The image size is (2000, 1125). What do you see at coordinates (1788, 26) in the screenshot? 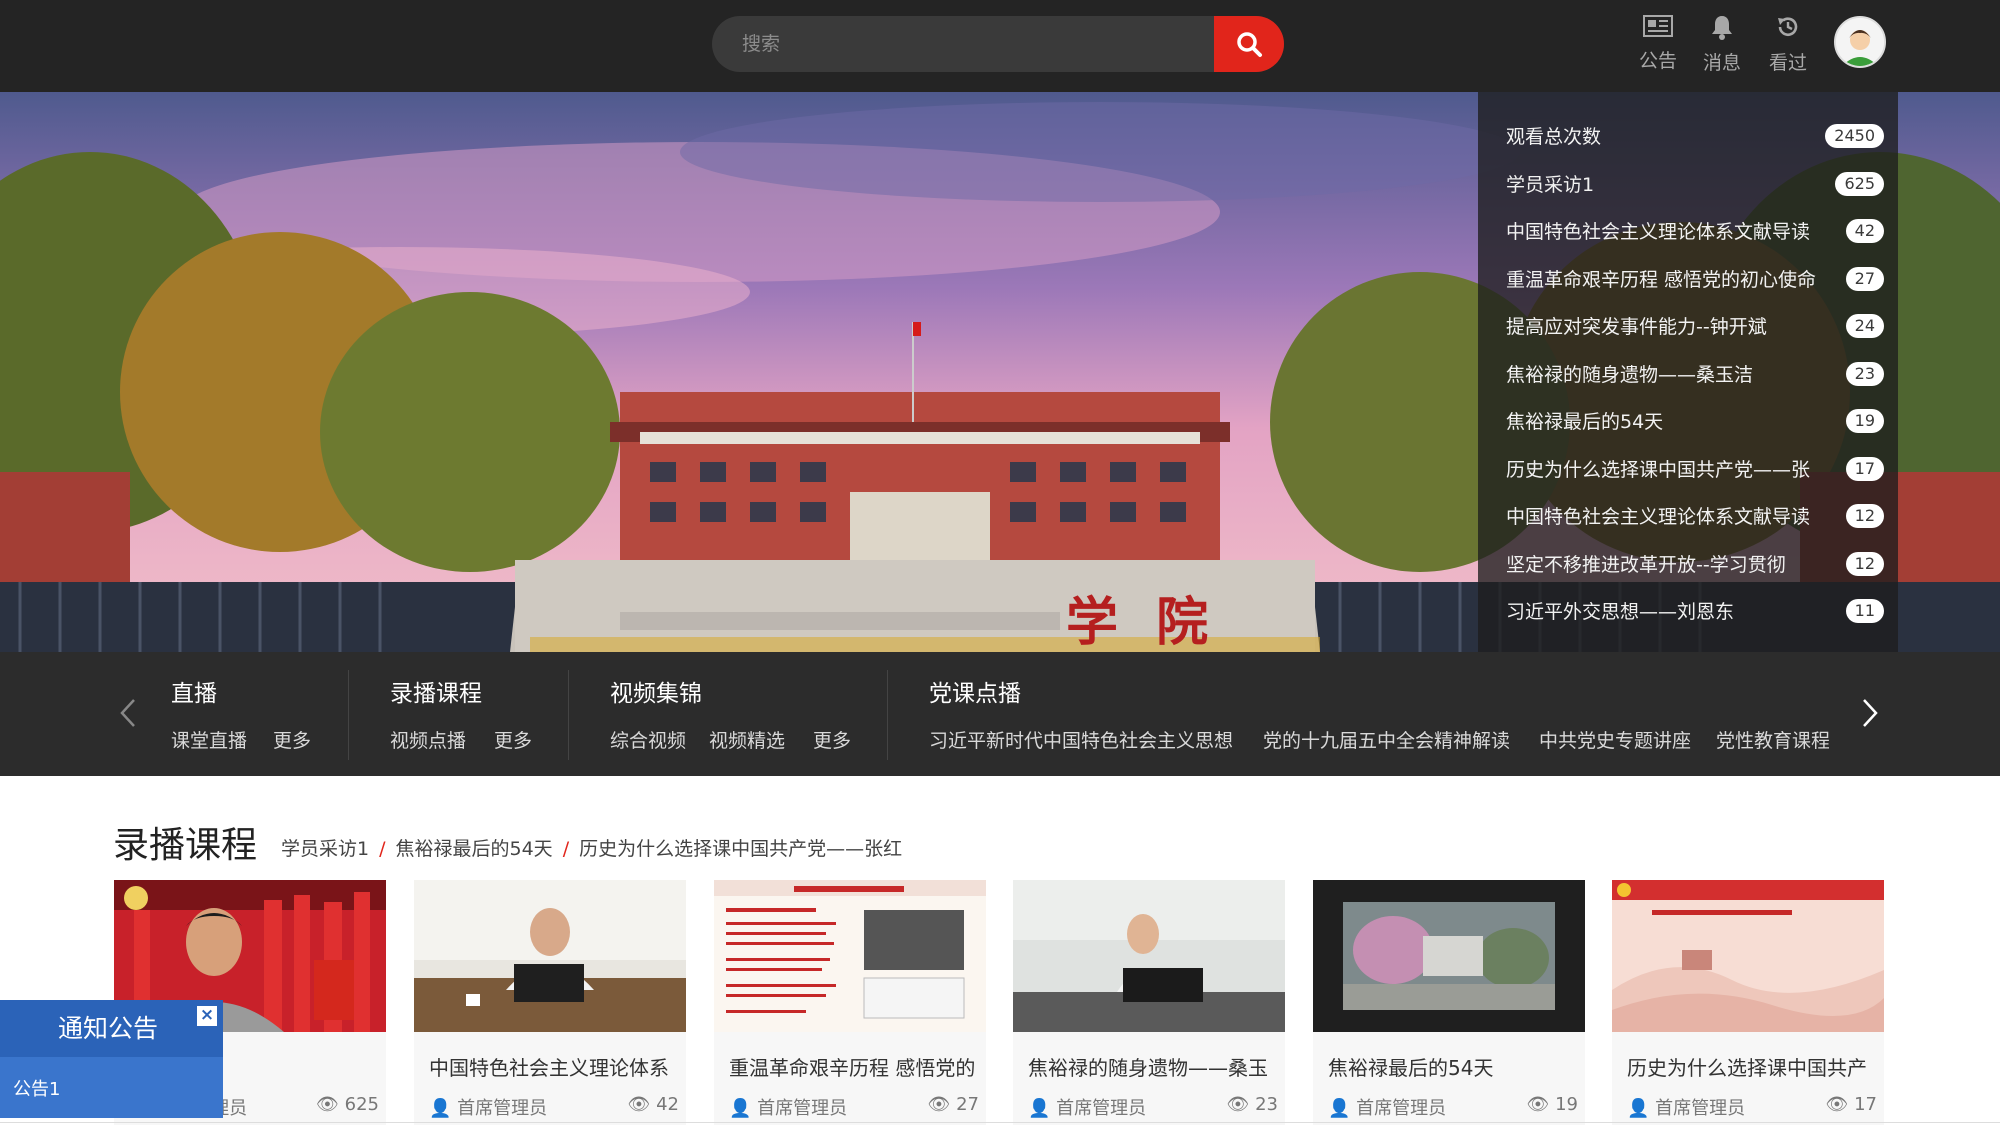
I see `history-icon` at bounding box center [1788, 26].